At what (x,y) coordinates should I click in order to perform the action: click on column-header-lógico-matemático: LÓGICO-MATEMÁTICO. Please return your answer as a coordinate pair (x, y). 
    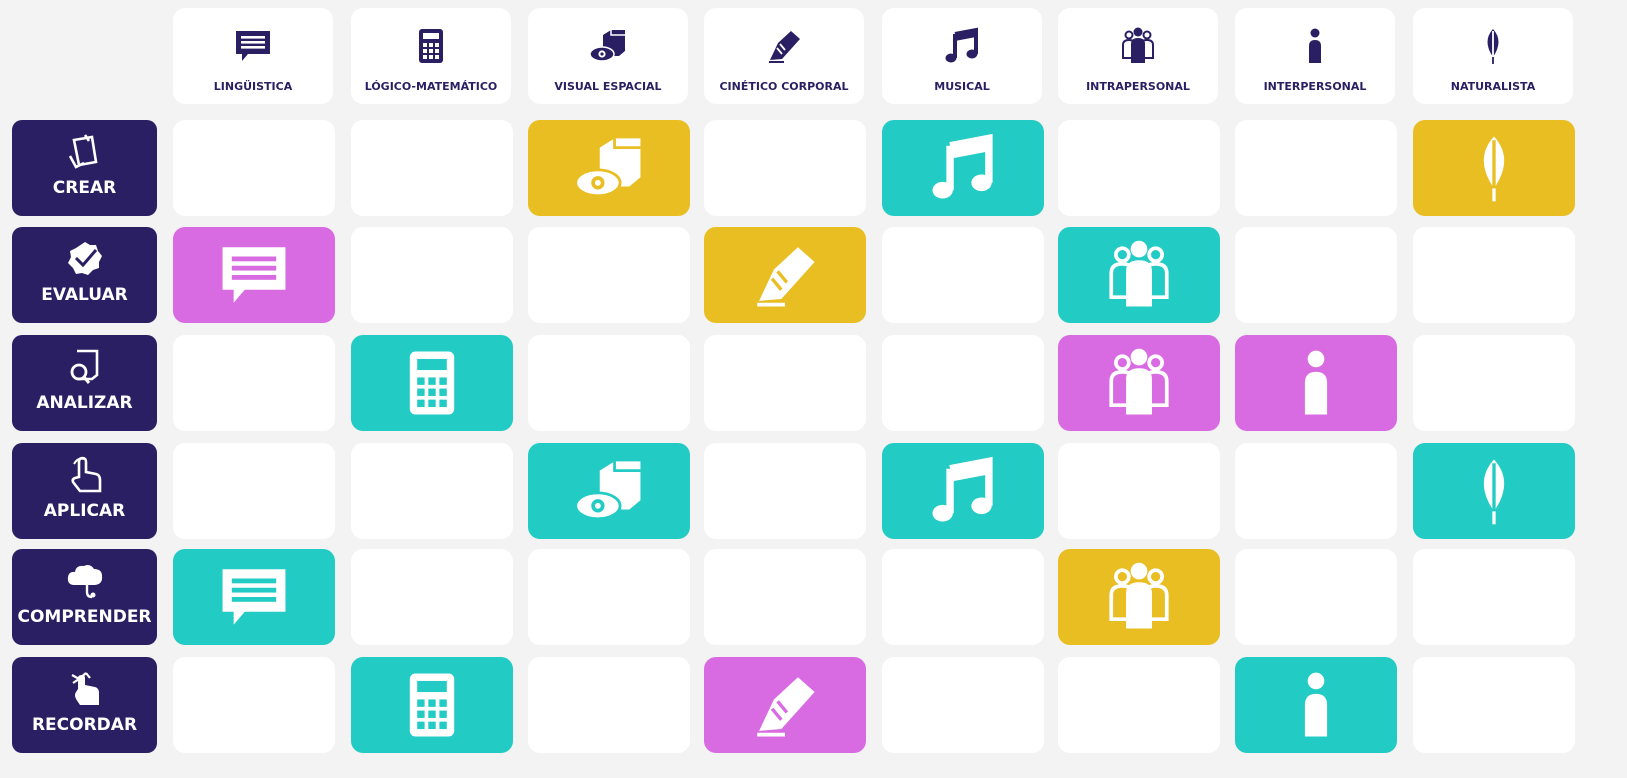
    Looking at the image, I should click on (431, 56).